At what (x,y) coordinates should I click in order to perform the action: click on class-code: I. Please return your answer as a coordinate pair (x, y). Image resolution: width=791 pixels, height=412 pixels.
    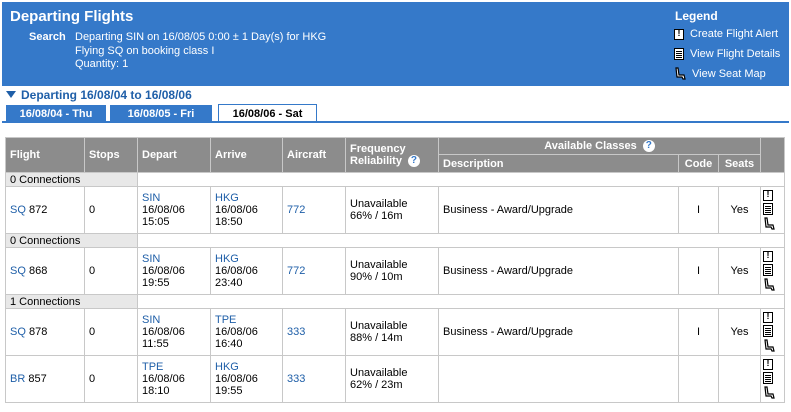
    Looking at the image, I should click on (698, 210).